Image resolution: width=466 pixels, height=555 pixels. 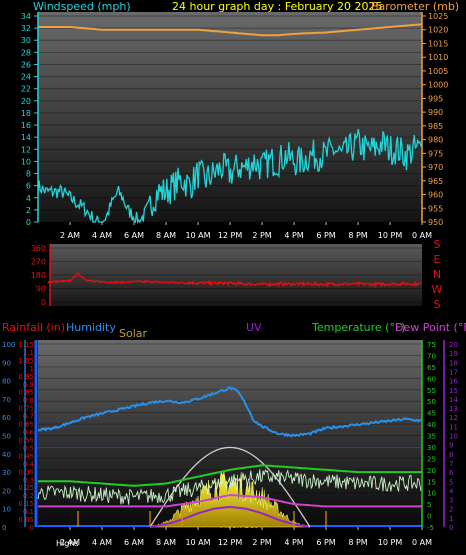 I want to click on compass-label: E, so click(x=437, y=259).